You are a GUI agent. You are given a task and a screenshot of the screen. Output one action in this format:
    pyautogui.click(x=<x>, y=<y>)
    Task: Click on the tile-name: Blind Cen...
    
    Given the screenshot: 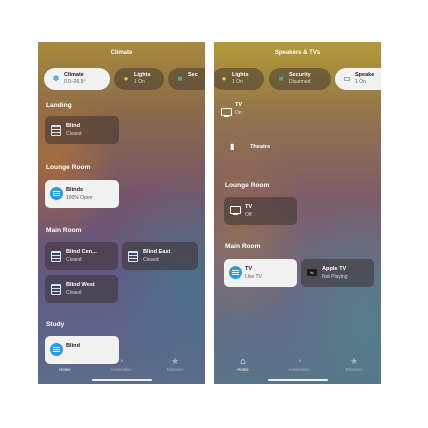 What is the action you would take?
    pyautogui.click(x=81, y=252)
    